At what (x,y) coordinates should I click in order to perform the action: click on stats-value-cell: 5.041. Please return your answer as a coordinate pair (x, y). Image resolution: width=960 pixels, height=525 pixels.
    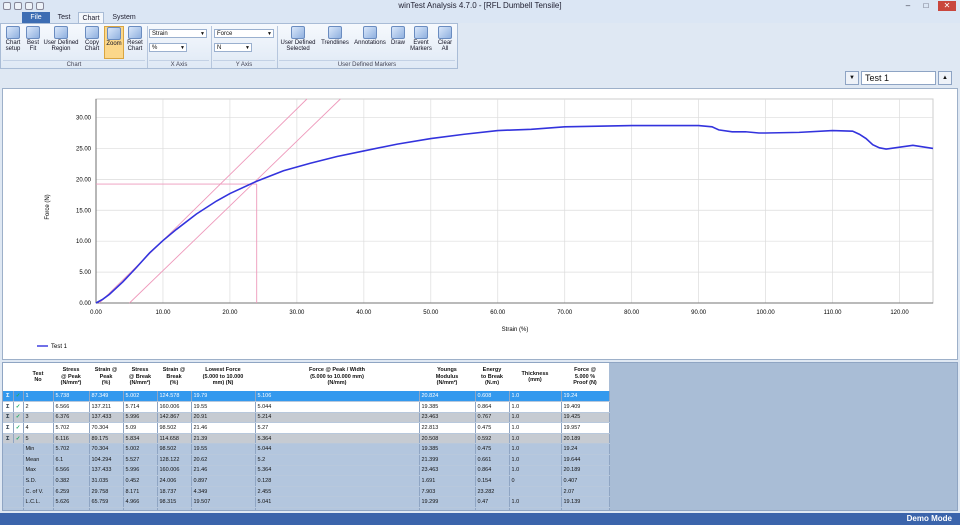
    Looking at the image, I should click on (337, 502).